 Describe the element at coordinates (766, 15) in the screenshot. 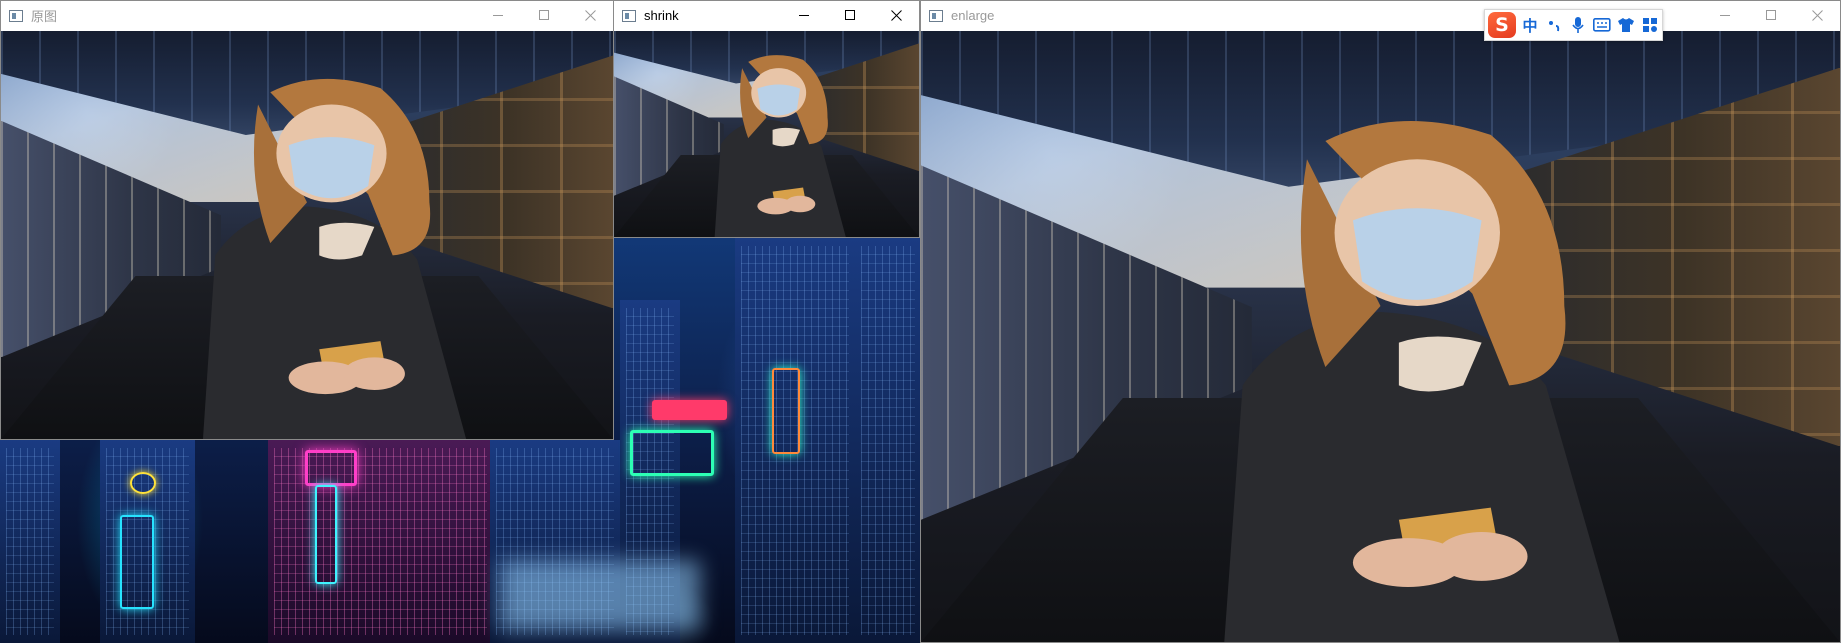

I see `titlebar: shrink` at that location.